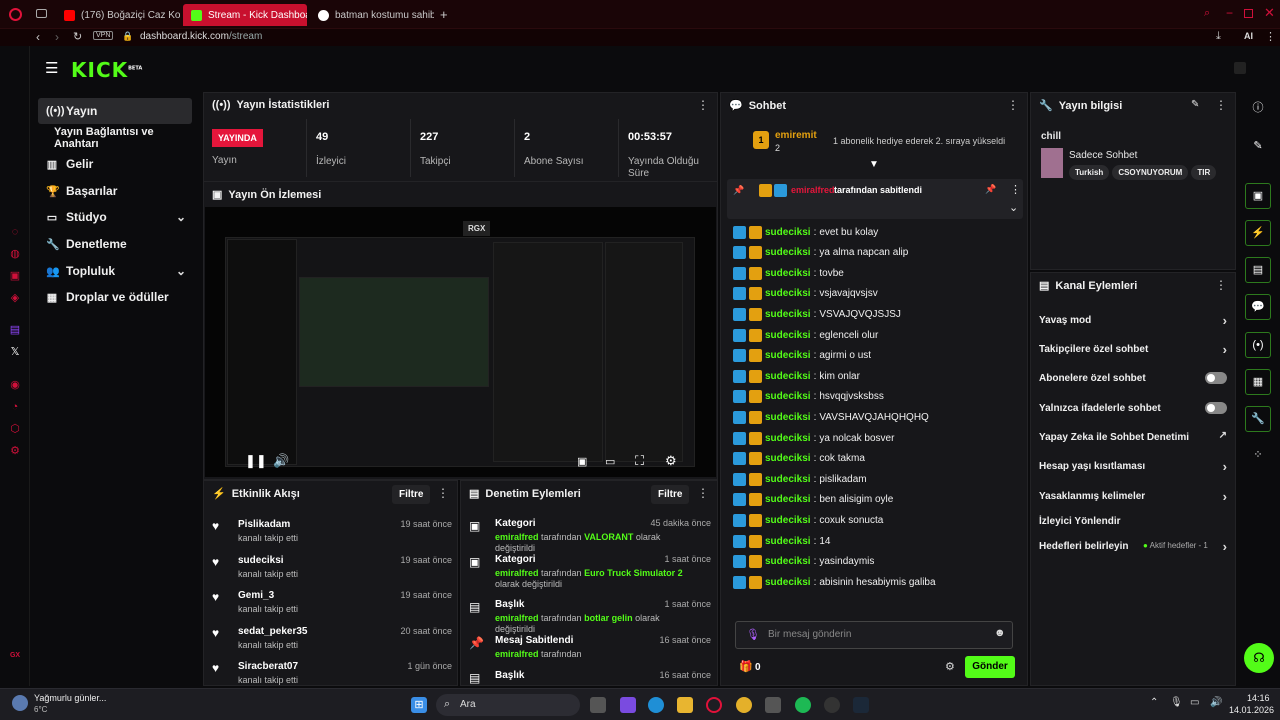 This screenshot has width=1280, height=720. I want to click on tag: TIR, so click(1204, 172).